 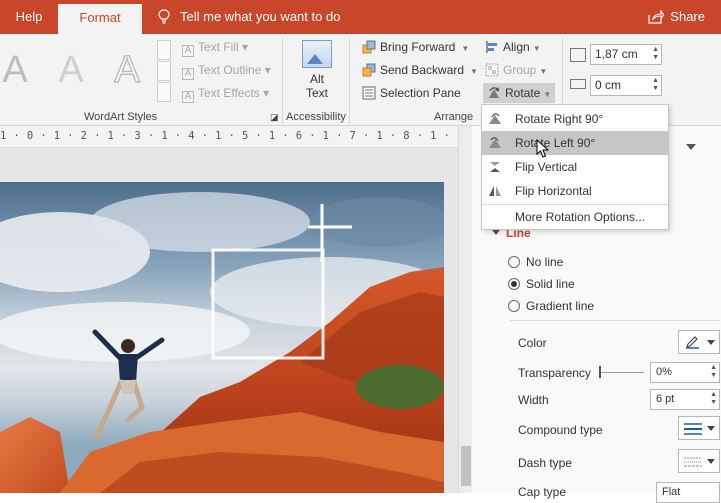 I want to click on width-field: 6 pt ▲ ▼, so click(x=685, y=399).